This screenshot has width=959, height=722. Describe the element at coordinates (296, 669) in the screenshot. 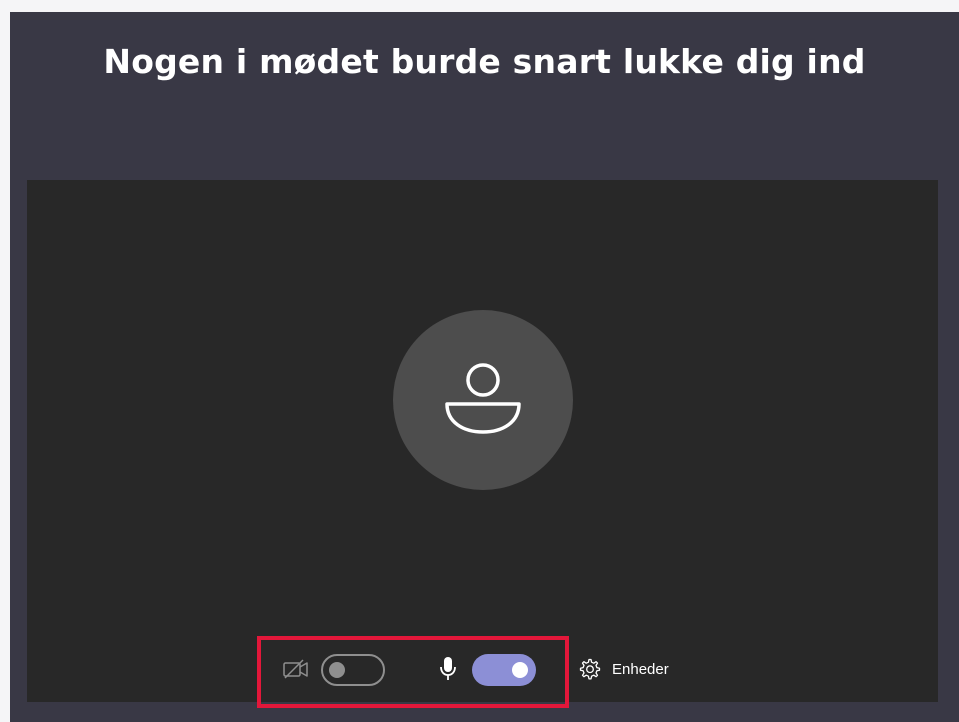

I see `camera-off-icon` at that location.